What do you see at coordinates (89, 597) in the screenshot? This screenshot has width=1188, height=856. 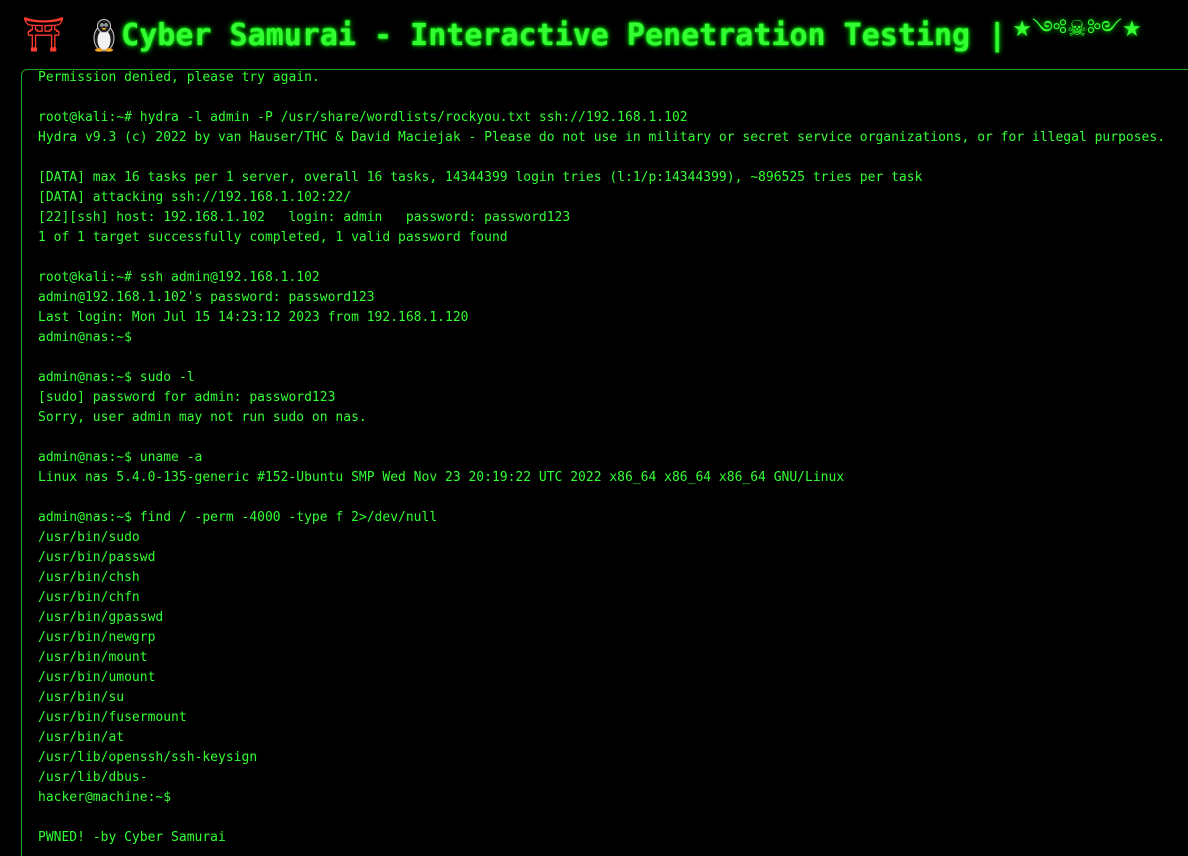 I see `terminal-line: /usr/bin/chfn` at bounding box center [89, 597].